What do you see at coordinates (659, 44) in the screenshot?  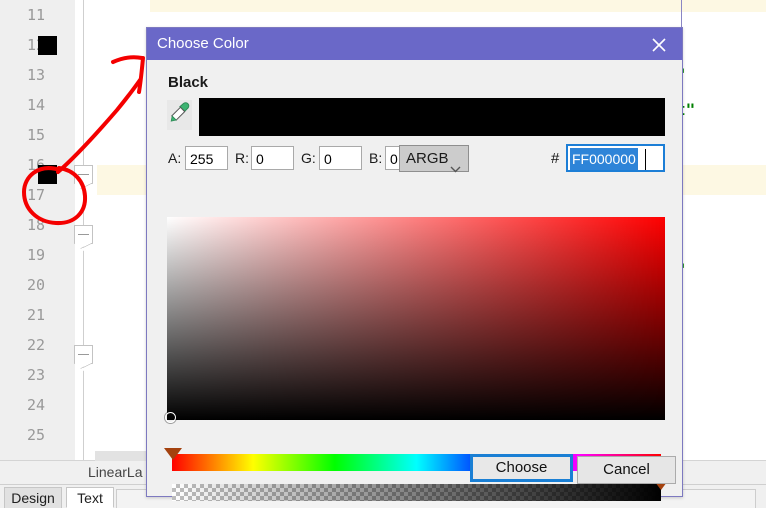 I see `close-icon` at bounding box center [659, 44].